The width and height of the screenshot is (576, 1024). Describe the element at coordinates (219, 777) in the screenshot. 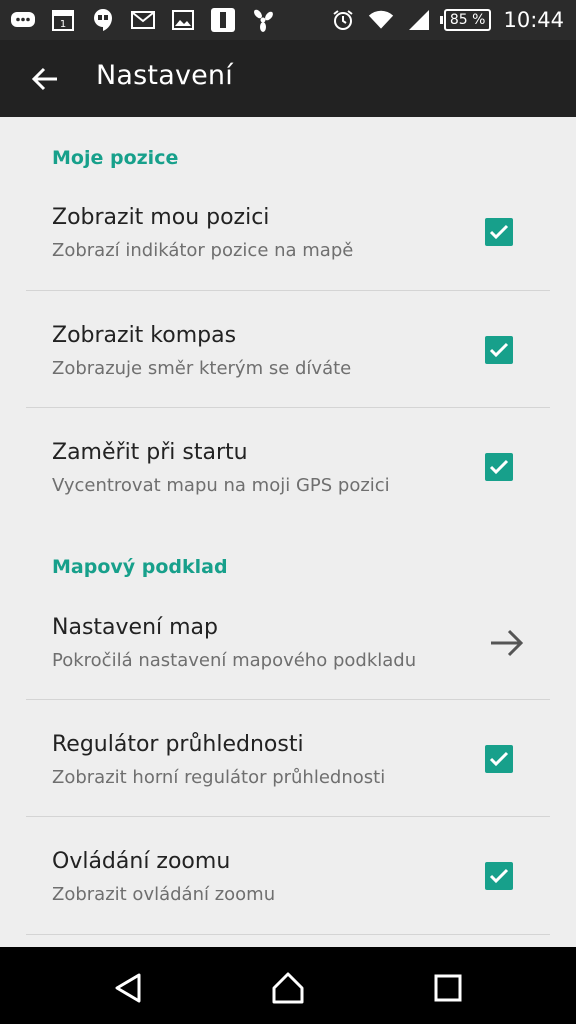

I see `setting-subtitle: Zobrazit horní regulátor průhlednosti` at that location.